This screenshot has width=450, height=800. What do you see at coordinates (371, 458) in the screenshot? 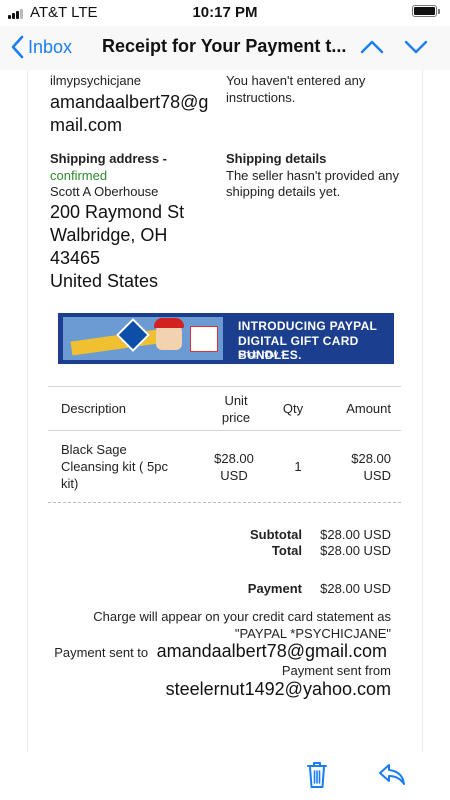
I see `item-amount-line1: $28.00` at bounding box center [371, 458].